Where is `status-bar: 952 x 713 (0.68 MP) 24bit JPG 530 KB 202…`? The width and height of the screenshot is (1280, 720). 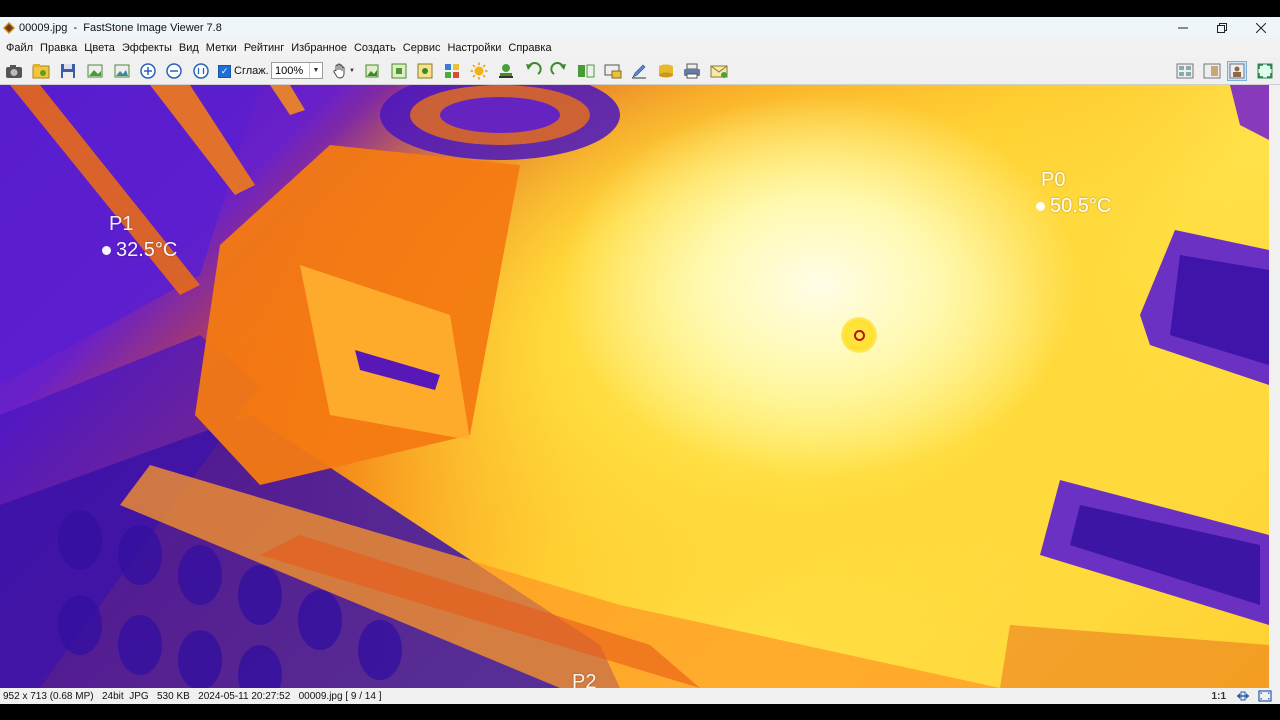 status-bar: 952 x 713 (0.68 MP) 24bit JPG 530 KB 202… is located at coordinates (640, 696).